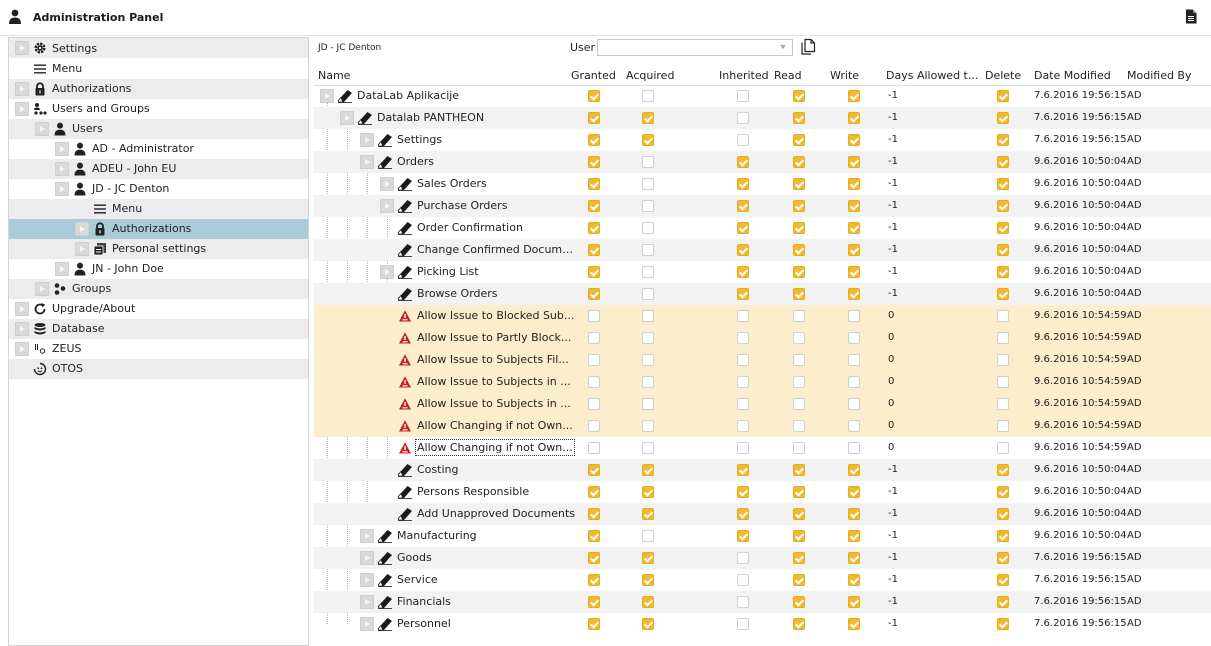 This screenshot has width=1211, height=646. What do you see at coordinates (158, 168) in the screenshot?
I see `tree-node: ADEU - John EU` at bounding box center [158, 168].